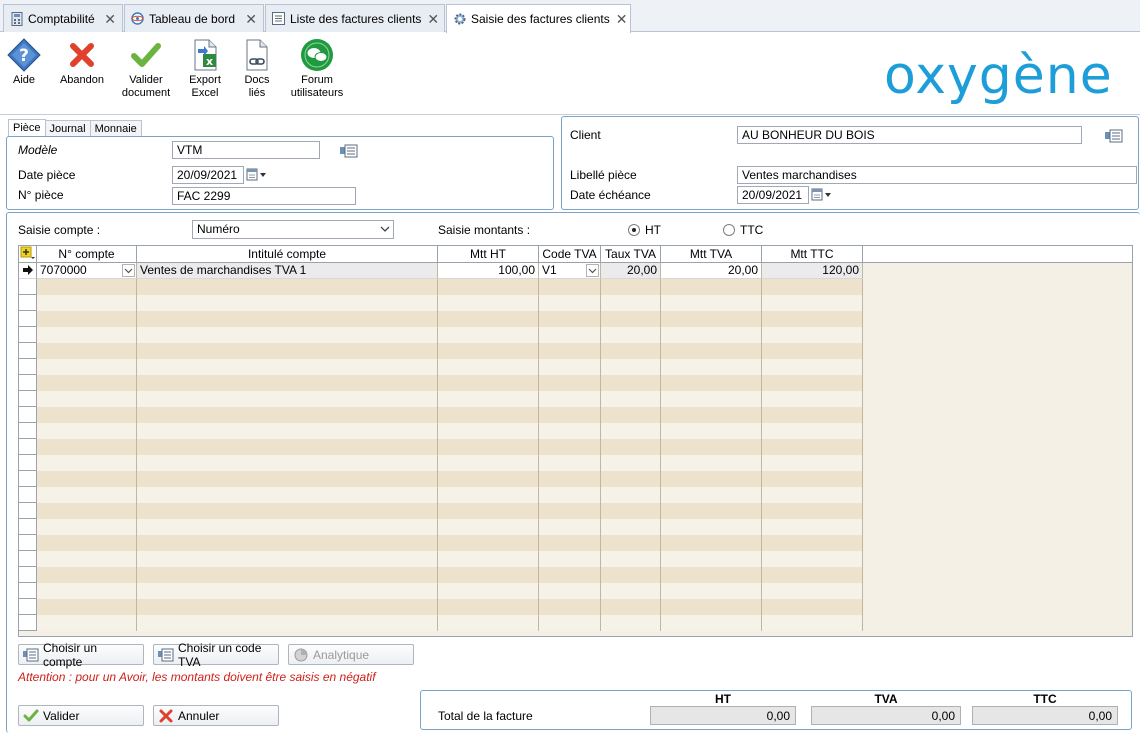 The height and width of the screenshot is (733, 1140). Describe the element at coordinates (570, 271) in the screenshot. I see `cell-code-tva: V1` at that location.